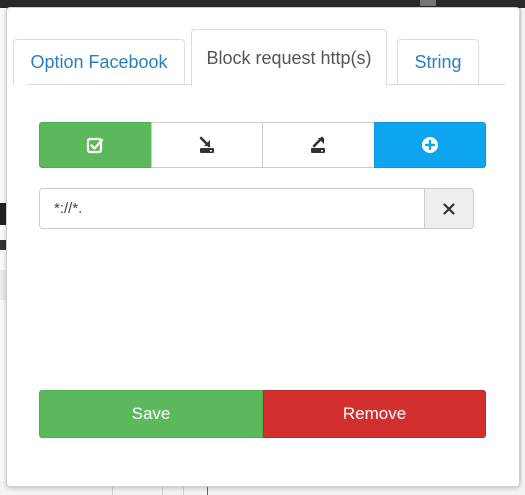 The image size is (525, 495). I want to click on save-button: Save, so click(151, 414).